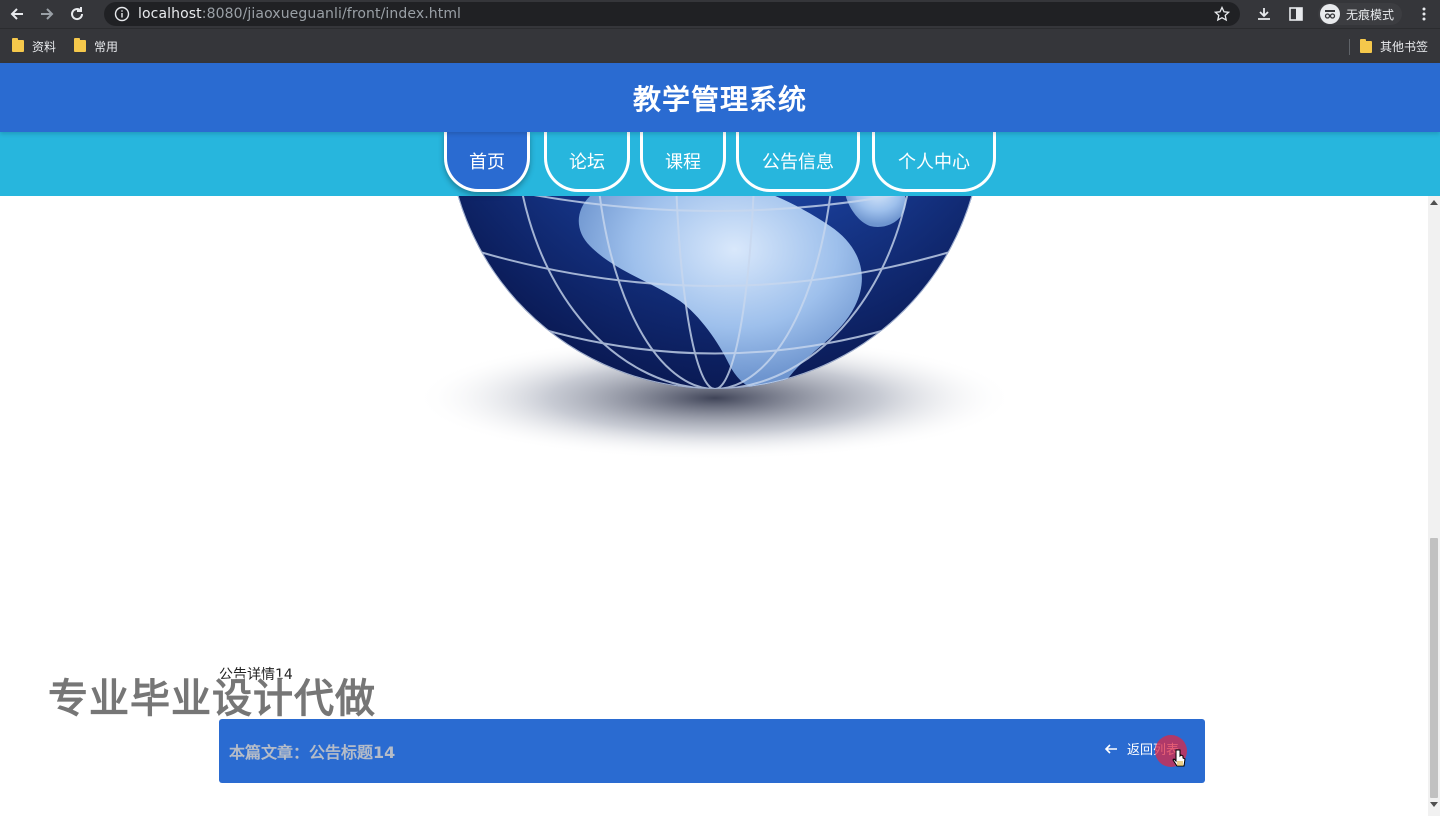  What do you see at coordinates (1434, 202) in the screenshot?
I see `scroll-up-arrow-icon` at bounding box center [1434, 202].